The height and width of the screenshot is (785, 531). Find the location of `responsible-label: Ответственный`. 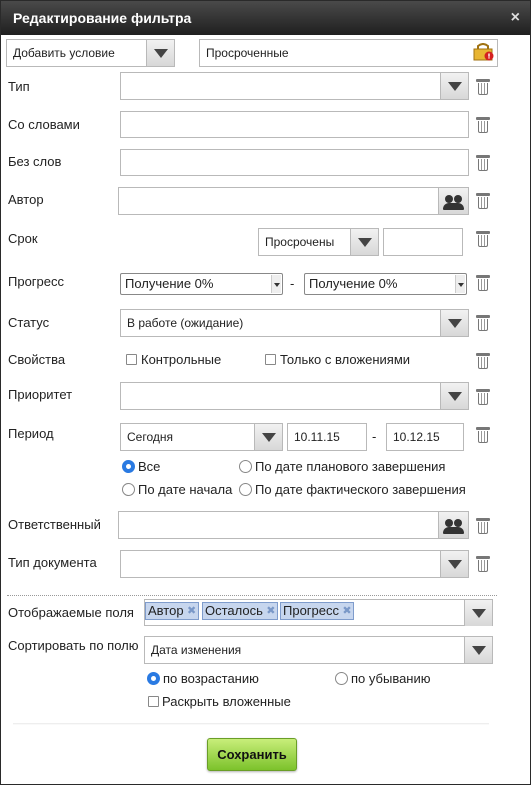

responsible-label: Ответственный is located at coordinates (54, 524).